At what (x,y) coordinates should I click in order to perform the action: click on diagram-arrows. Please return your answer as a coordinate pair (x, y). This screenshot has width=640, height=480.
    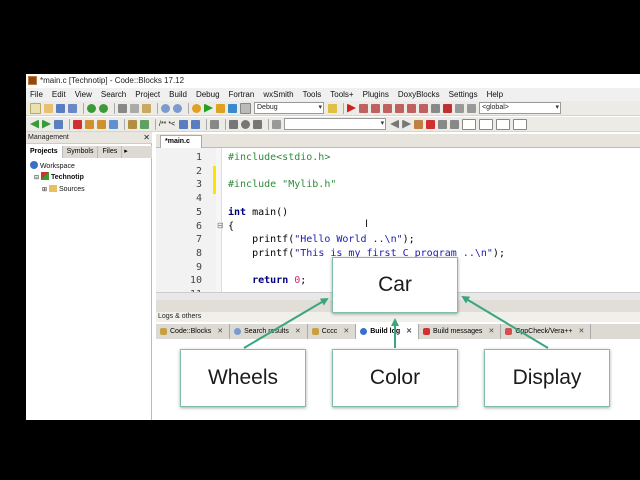
    Looking at the image, I should click on (396, 322).